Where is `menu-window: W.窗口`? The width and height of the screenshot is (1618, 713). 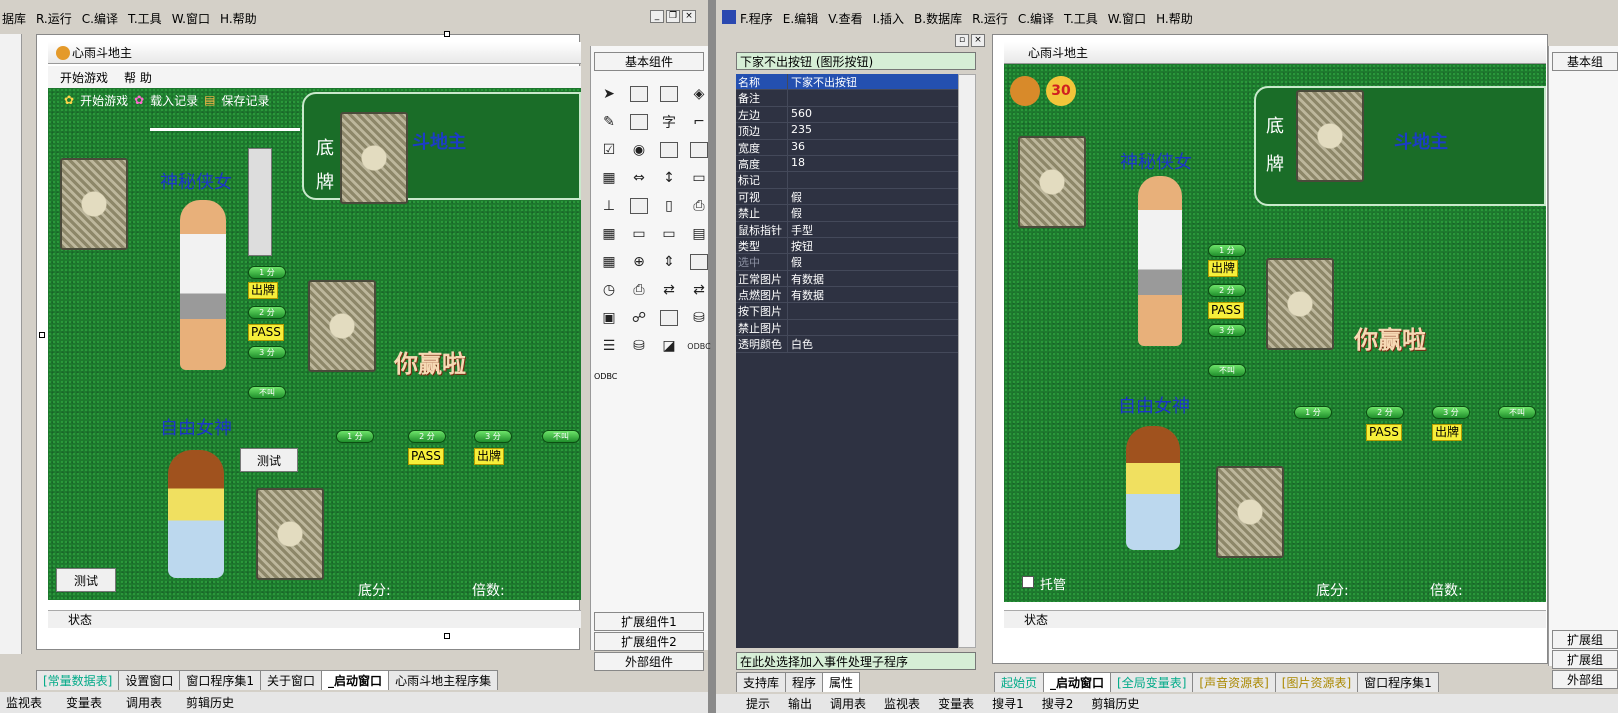 menu-window: W.窗口 is located at coordinates (191, 18).